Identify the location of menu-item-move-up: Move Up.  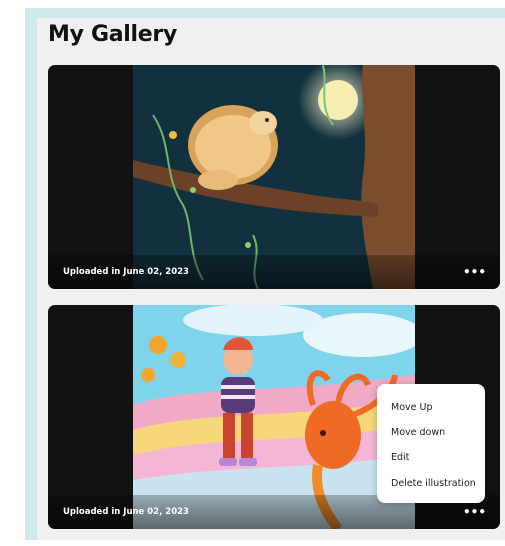
(411, 407).